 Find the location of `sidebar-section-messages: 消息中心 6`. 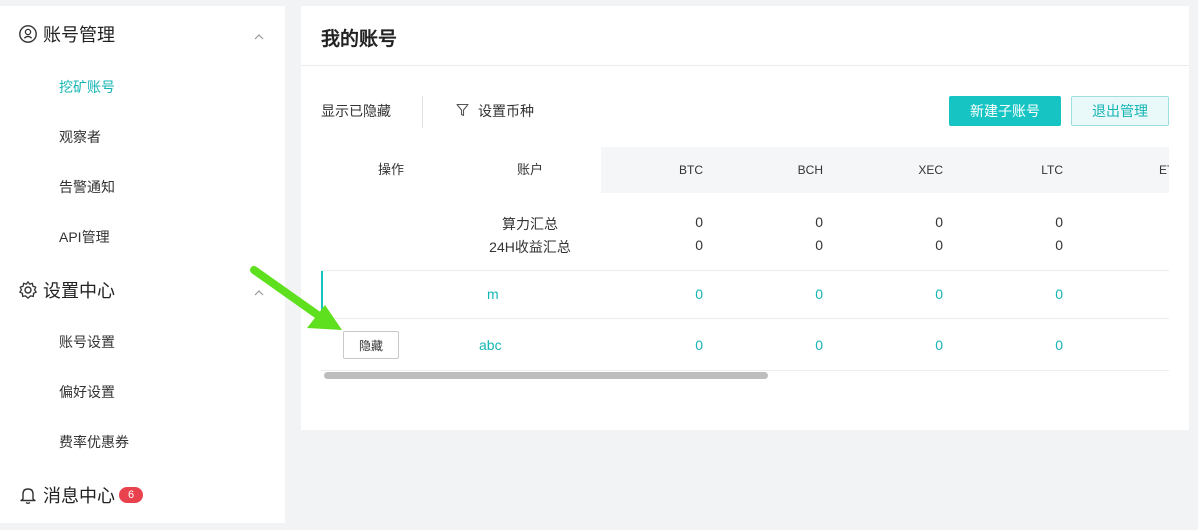

sidebar-section-messages: 消息中心 6 is located at coordinates (145, 495).